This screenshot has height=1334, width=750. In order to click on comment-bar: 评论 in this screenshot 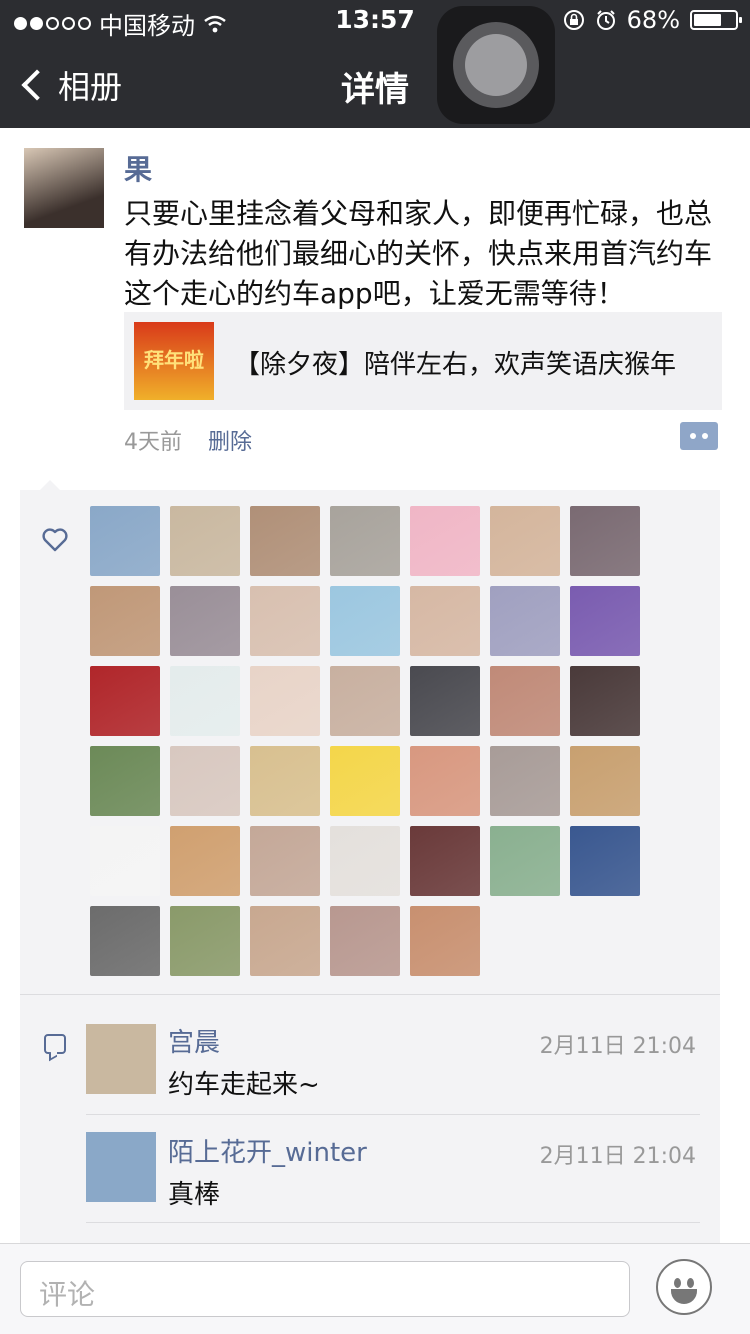, I will do `click(375, 1288)`.